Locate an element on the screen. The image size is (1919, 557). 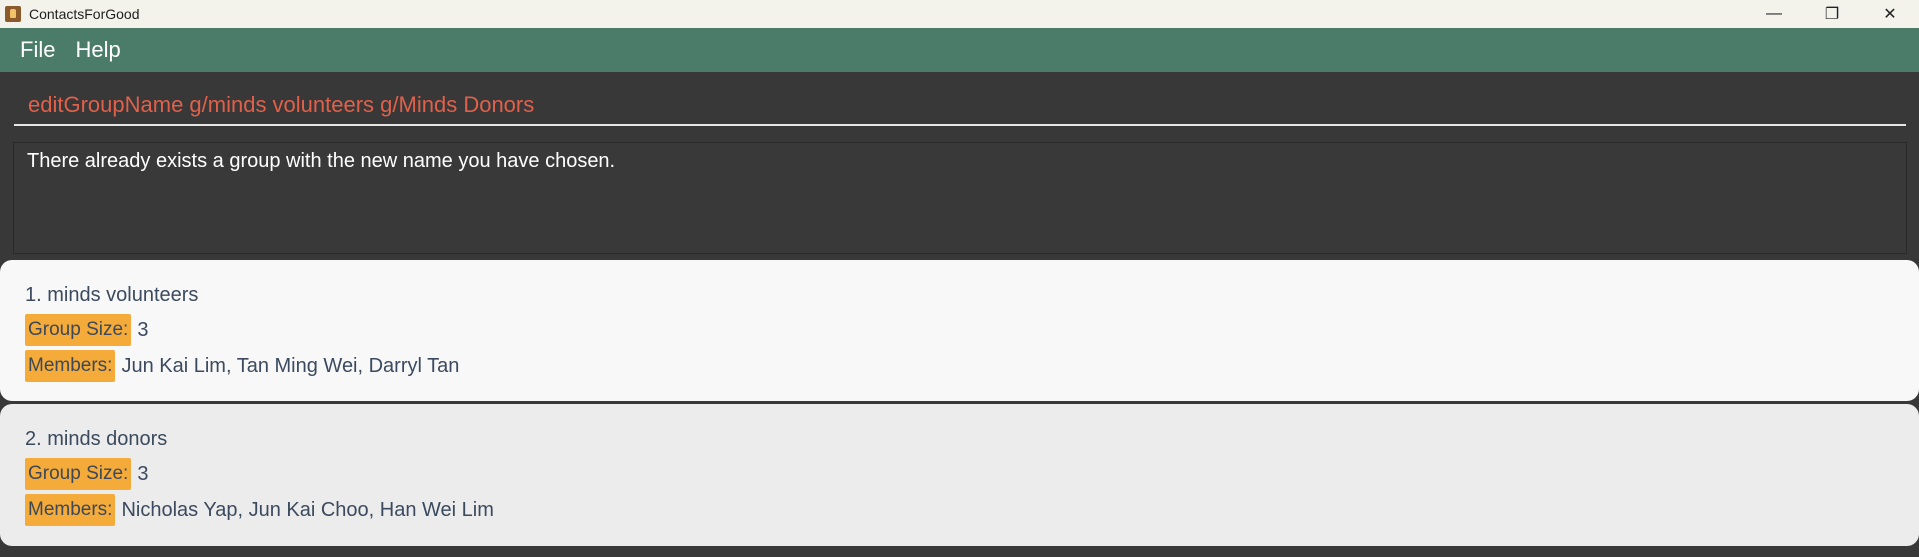
close-button: ✕ is located at coordinates (1890, 14).